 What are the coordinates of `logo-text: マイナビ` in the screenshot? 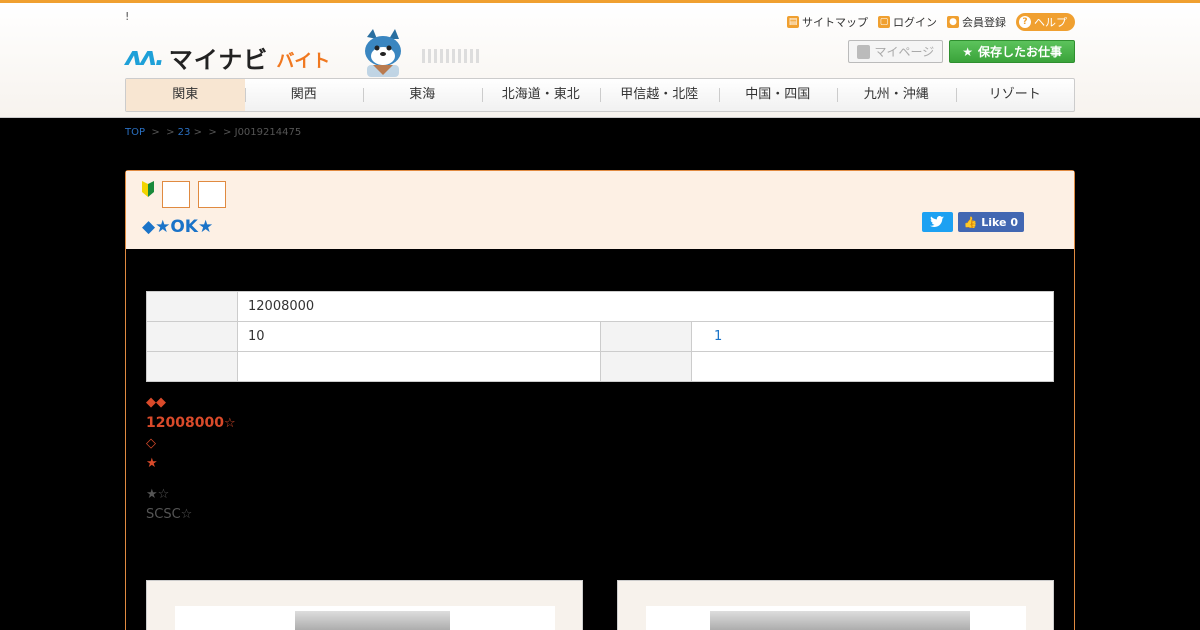 It's located at (218, 59).